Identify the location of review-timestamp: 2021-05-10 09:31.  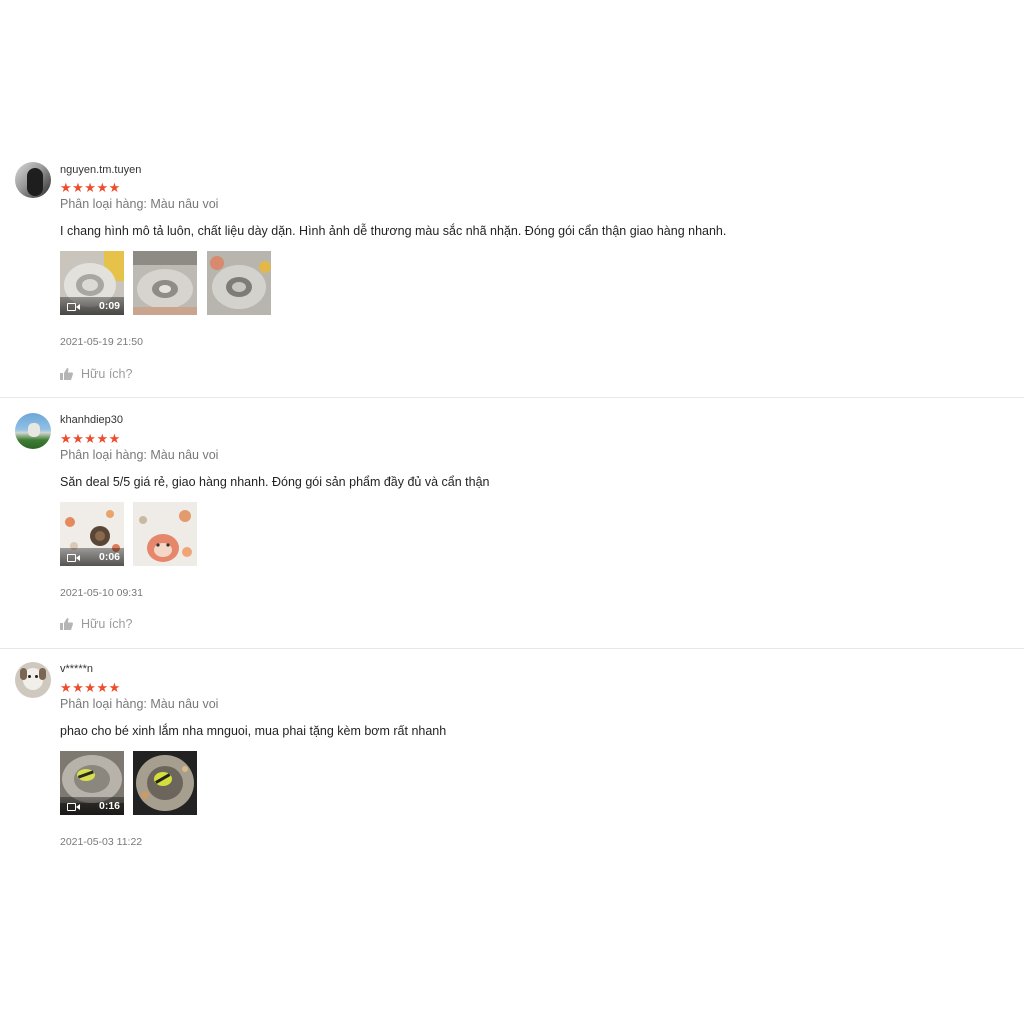
(101, 593).